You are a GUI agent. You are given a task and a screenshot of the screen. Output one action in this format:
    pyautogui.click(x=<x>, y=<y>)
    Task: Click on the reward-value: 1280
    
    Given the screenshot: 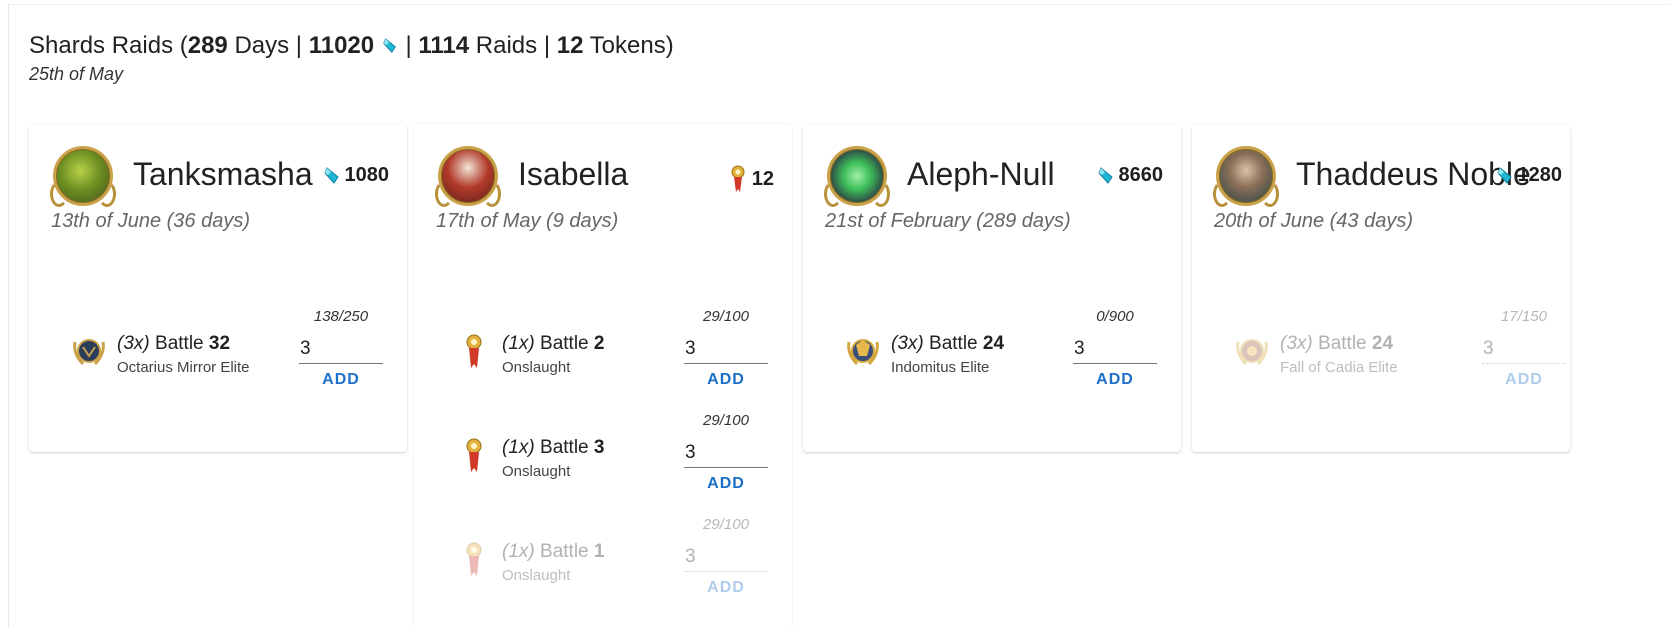 What is the action you would take?
    pyautogui.click(x=1540, y=175)
    